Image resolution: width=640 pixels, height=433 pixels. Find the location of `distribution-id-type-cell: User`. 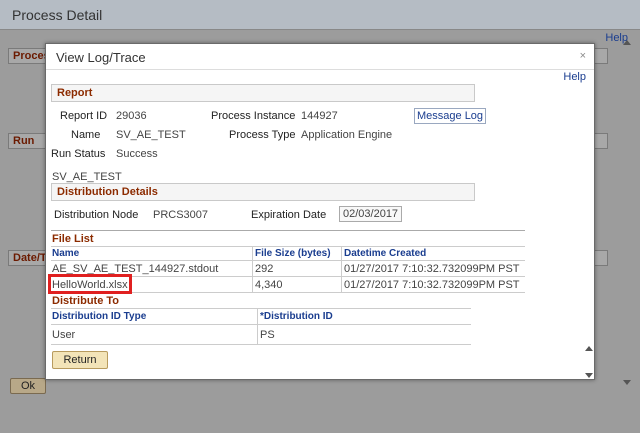

distribution-id-type-cell: User is located at coordinates (64, 335).